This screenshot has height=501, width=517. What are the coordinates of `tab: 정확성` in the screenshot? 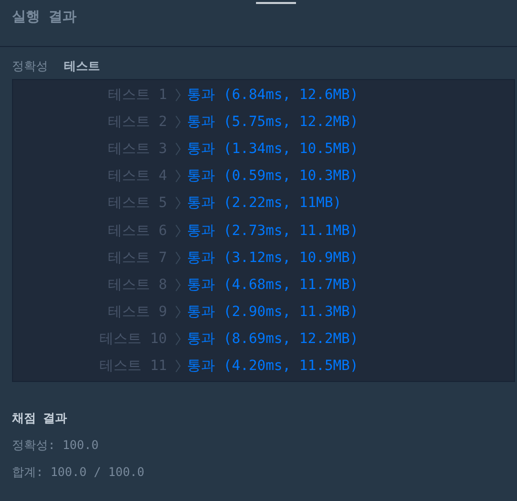 It's located at (30, 66).